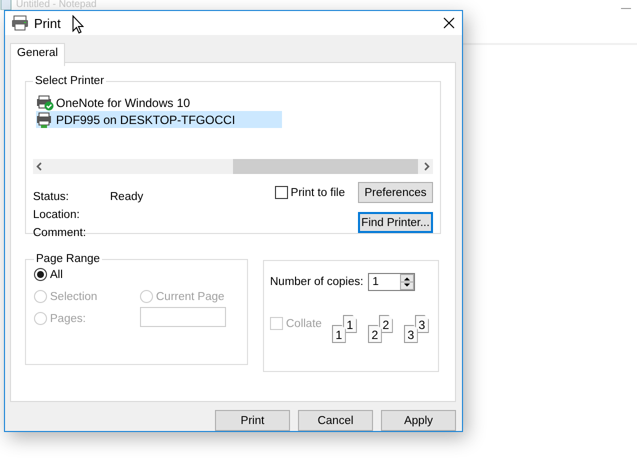 The height and width of the screenshot is (476, 637). I want to click on close-icon, so click(449, 23).